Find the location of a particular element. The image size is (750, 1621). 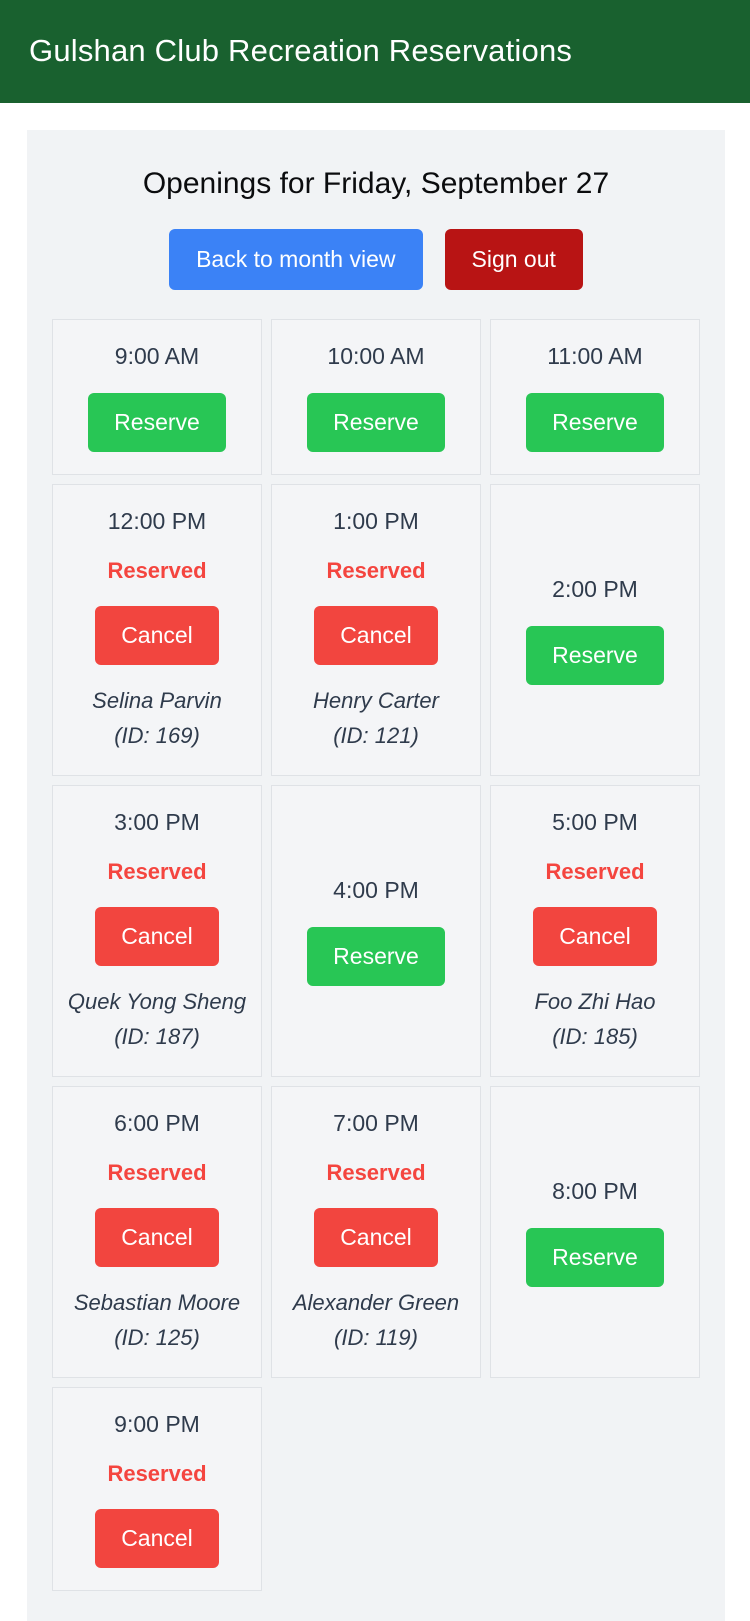

slot-time-label: 7:00 PM is located at coordinates (376, 1123).